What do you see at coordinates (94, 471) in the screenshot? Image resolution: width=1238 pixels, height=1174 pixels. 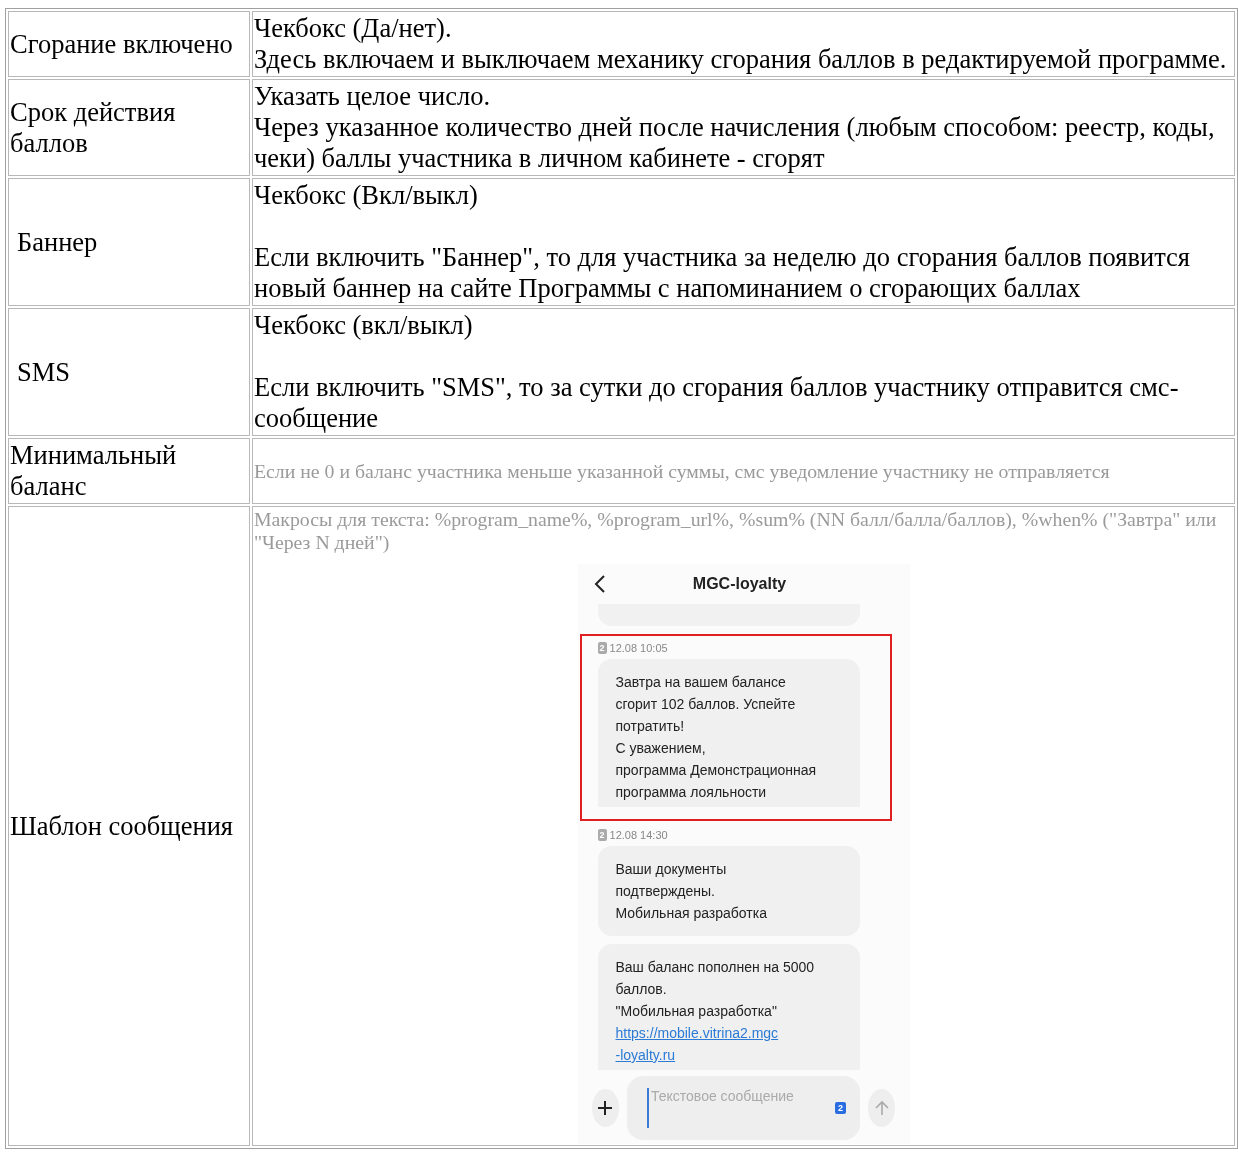 I see `row-label: Минимальный баланс` at bounding box center [94, 471].